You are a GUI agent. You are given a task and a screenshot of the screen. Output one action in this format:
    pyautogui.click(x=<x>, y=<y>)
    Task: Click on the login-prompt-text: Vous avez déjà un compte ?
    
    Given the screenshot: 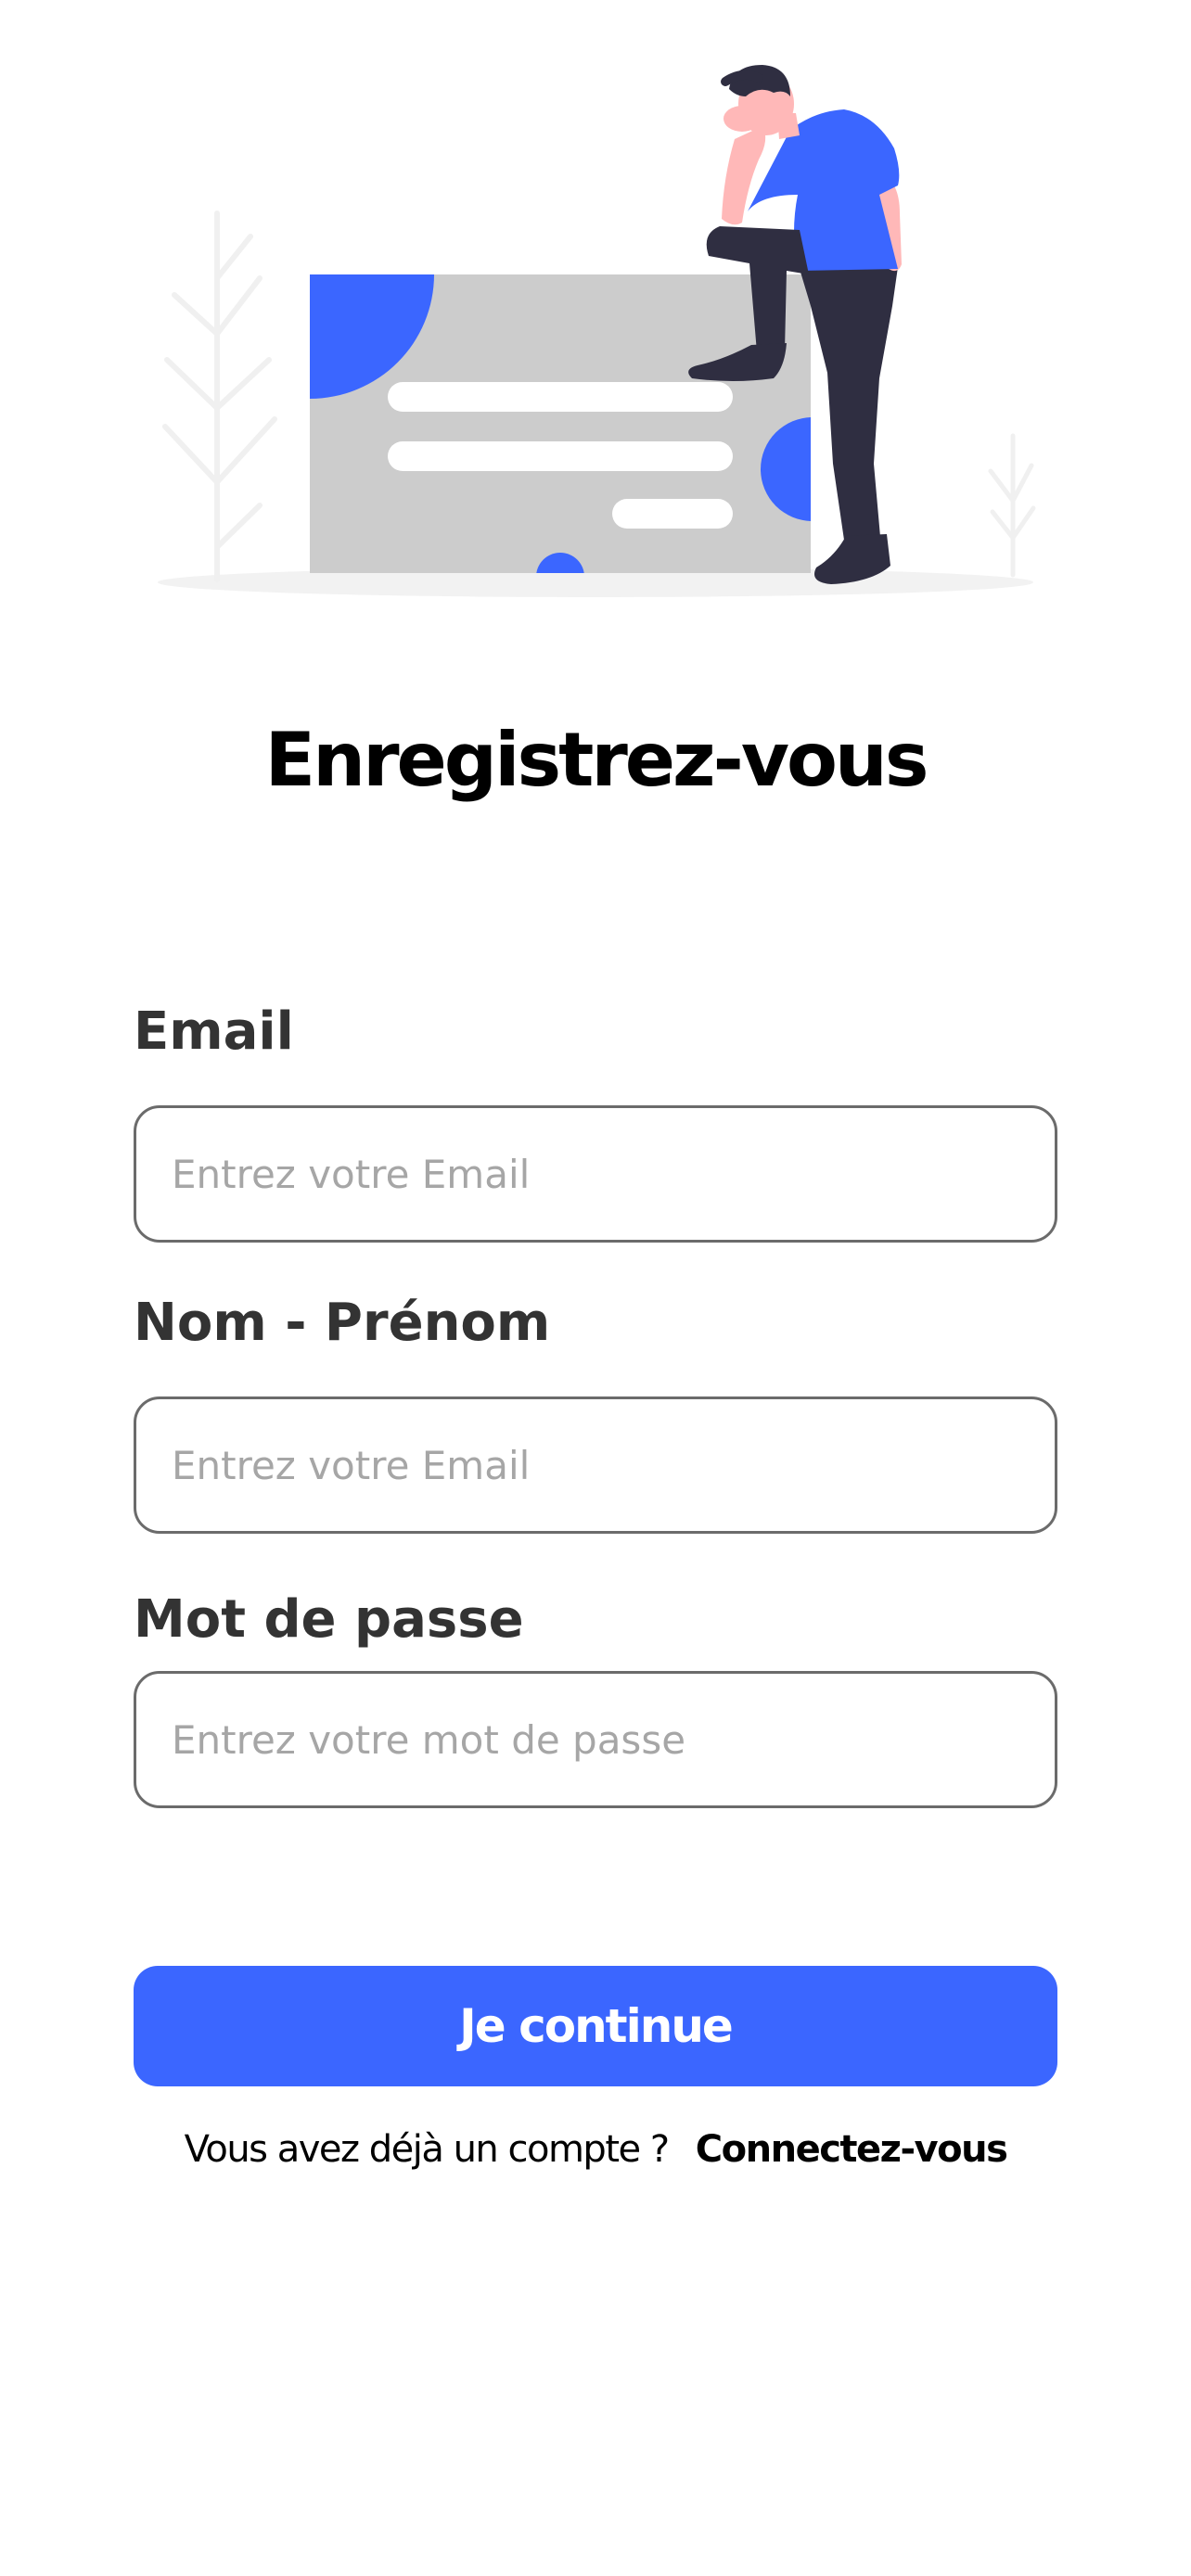 What is the action you would take?
    pyautogui.click(x=427, y=2150)
    